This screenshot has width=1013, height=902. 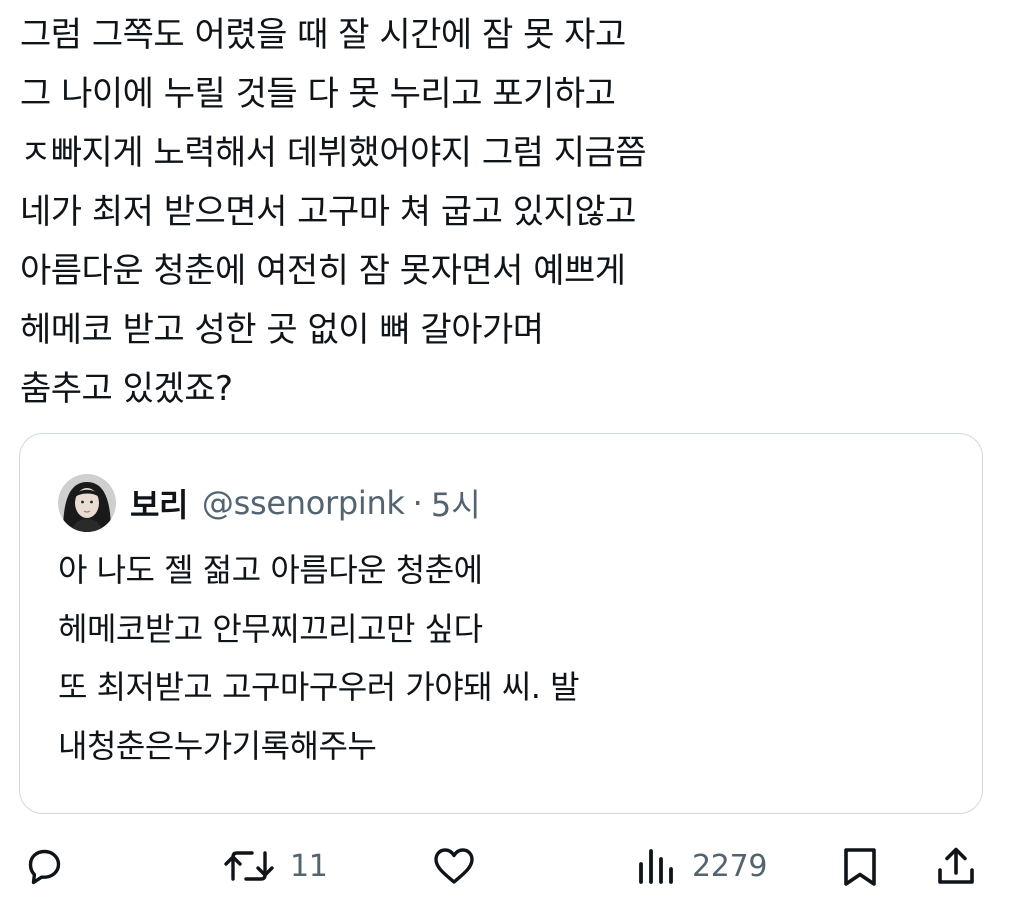 I want to click on views-button: 2279, so click(x=700, y=866).